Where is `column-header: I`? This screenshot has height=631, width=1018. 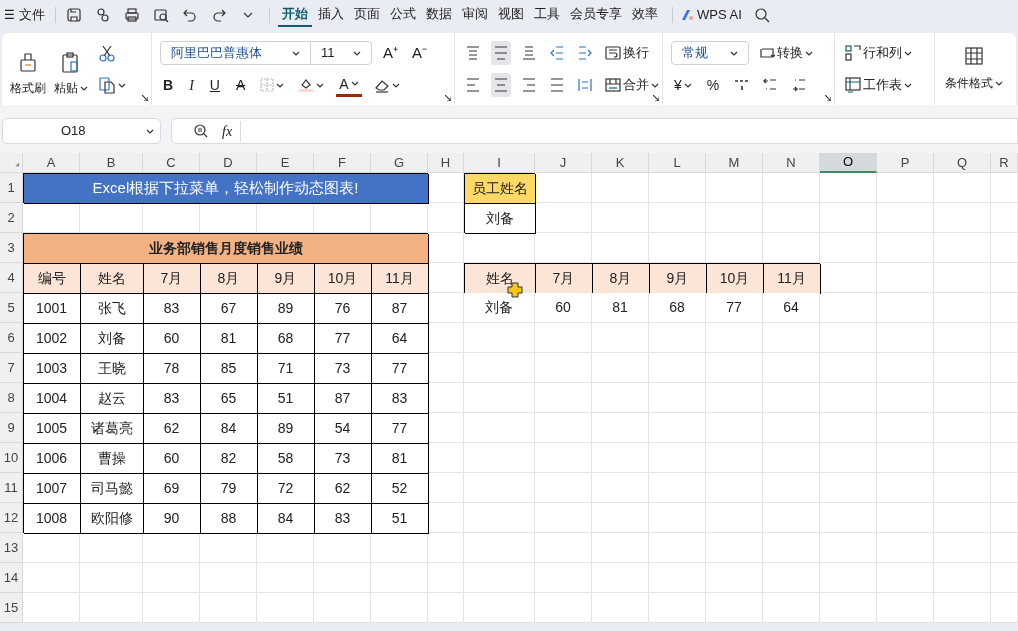 column-header: I is located at coordinates (499, 163).